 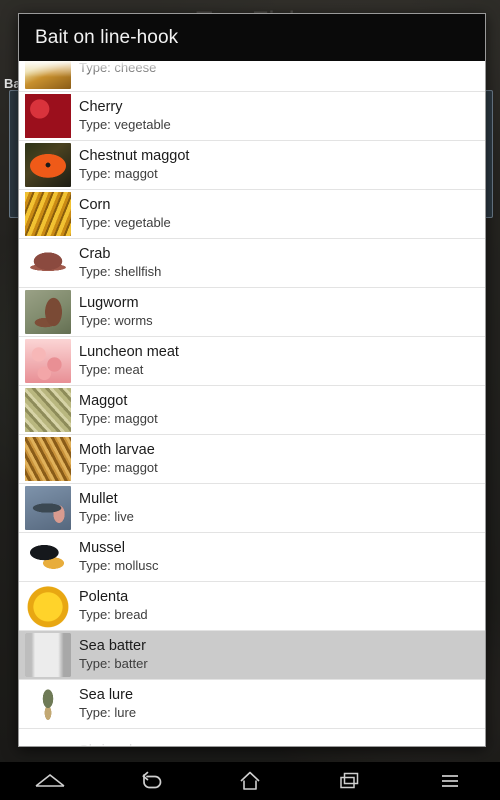 What do you see at coordinates (112, 645) in the screenshot?
I see `bait-item-name: Sea batter` at bounding box center [112, 645].